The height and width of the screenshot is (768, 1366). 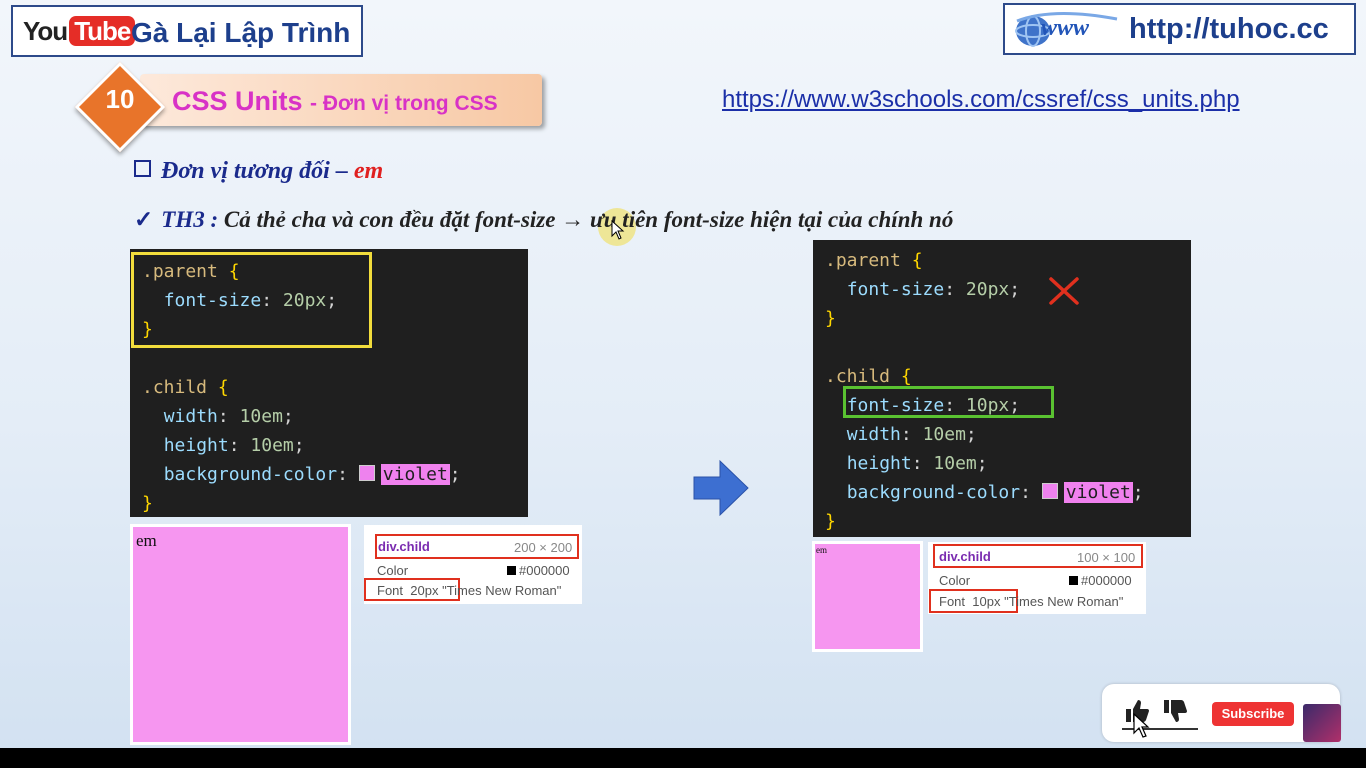 What do you see at coordinates (120, 99) in the screenshot?
I see `lesson-number: 10` at bounding box center [120, 99].